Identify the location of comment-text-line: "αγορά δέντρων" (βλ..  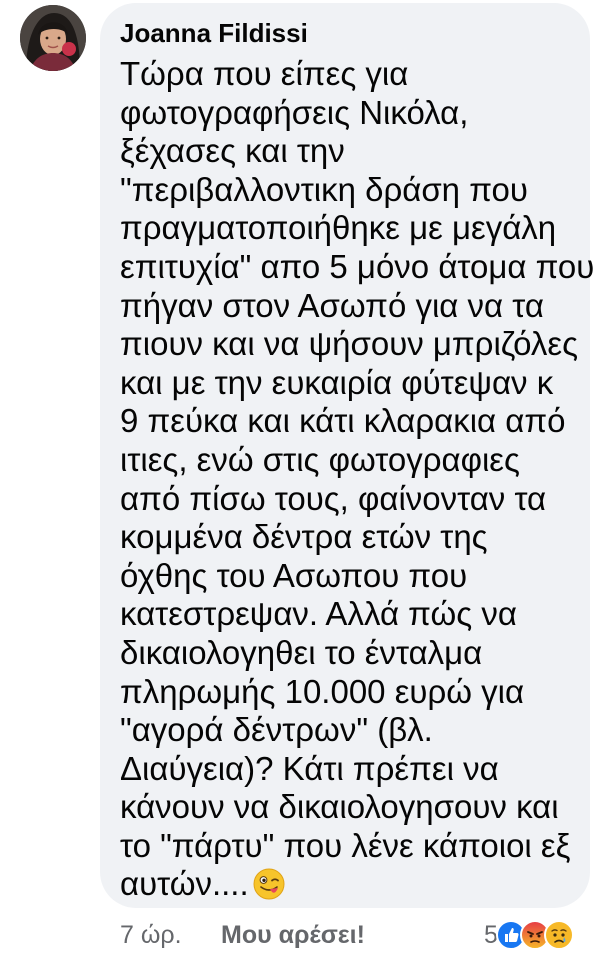
(276, 730).